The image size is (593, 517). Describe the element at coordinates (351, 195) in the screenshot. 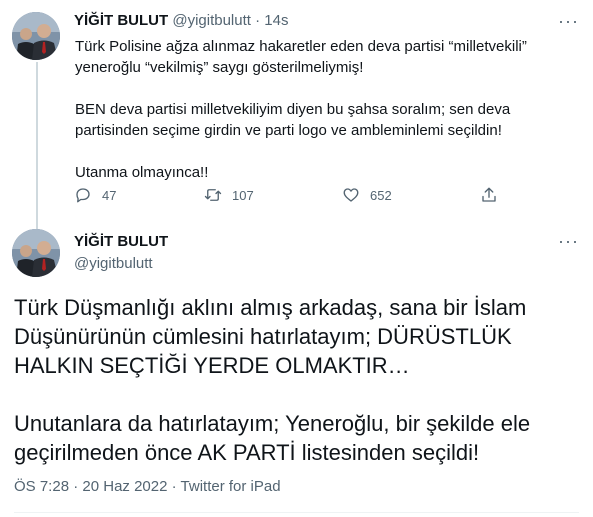

I see `heart-icon` at that location.